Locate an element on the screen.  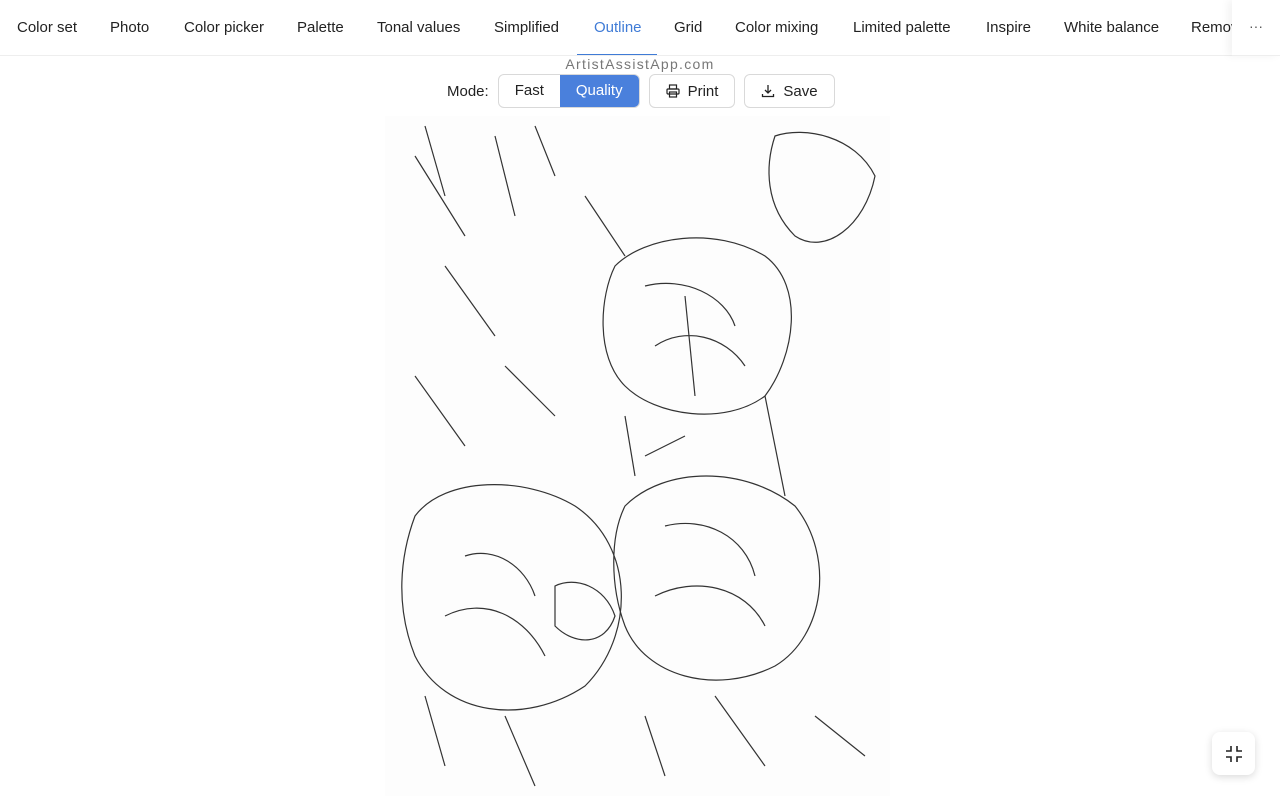
save-button: Save is located at coordinates (789, 91).